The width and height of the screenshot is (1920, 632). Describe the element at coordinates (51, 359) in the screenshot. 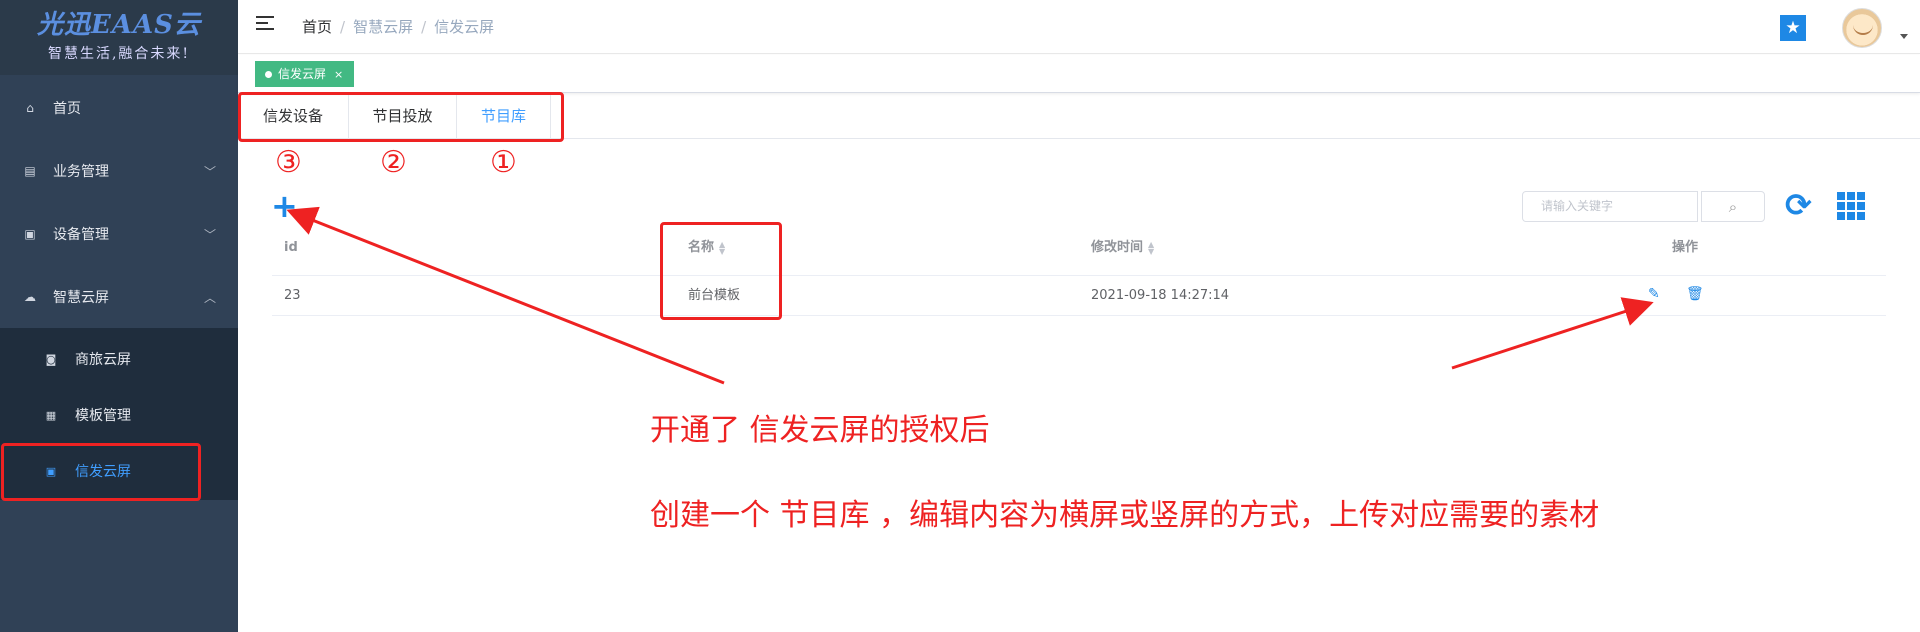

I see `screen-icon: ◙` at that location.